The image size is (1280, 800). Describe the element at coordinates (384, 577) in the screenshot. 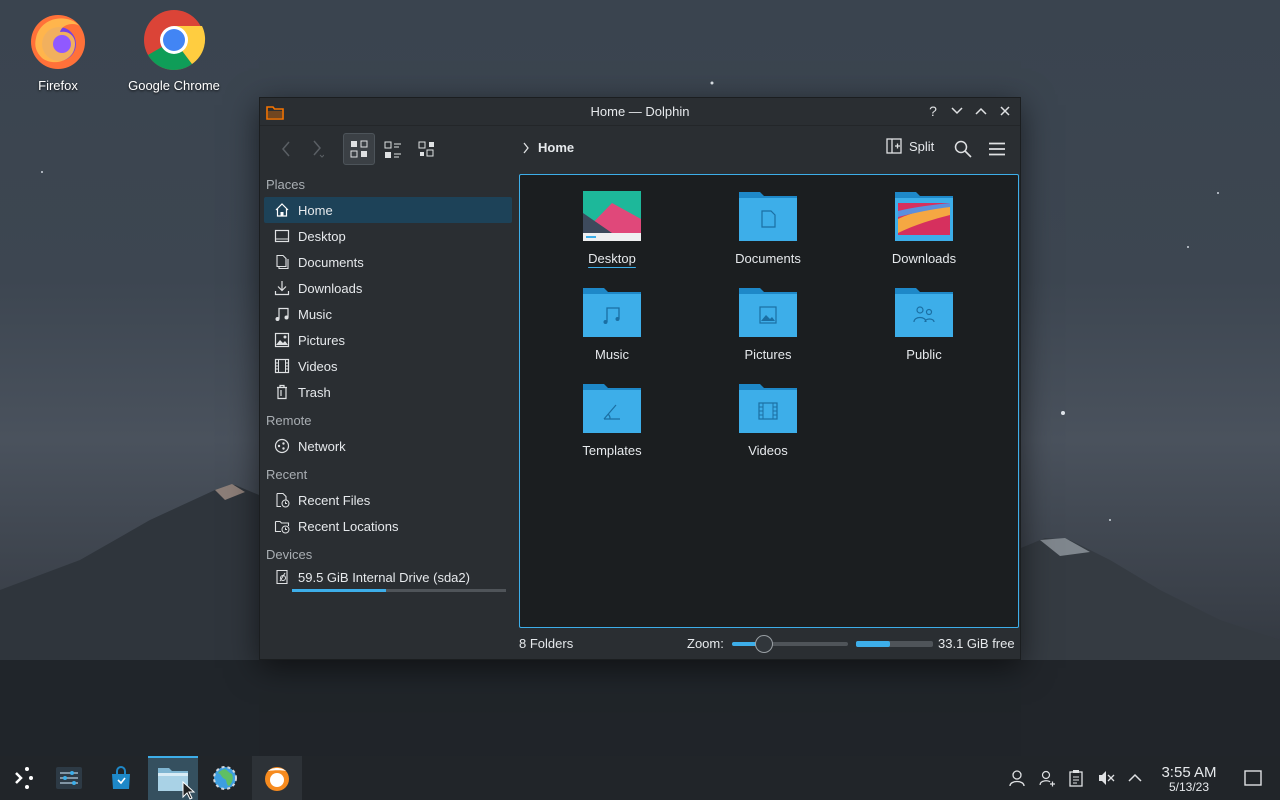

I see `place-label: 59.5 GiB Internal Drive (sda2)` at that location.